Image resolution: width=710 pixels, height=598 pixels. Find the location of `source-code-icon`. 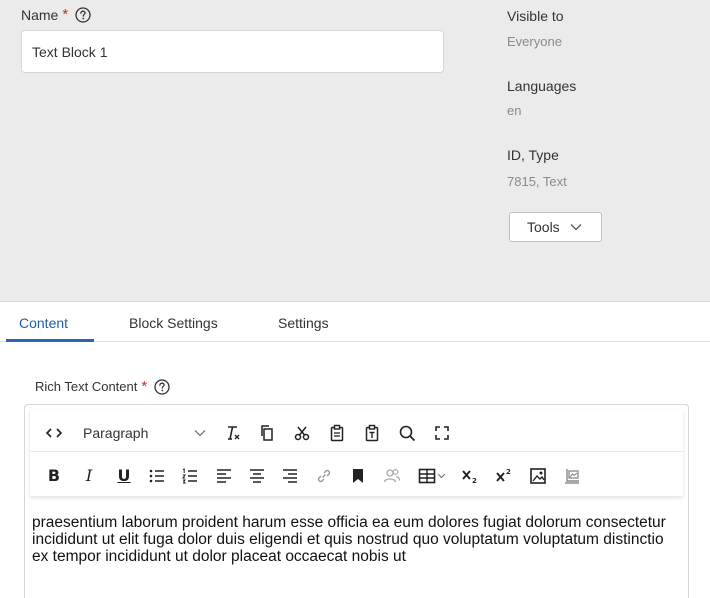

source-code-icon is located at coordinates (54, 433).